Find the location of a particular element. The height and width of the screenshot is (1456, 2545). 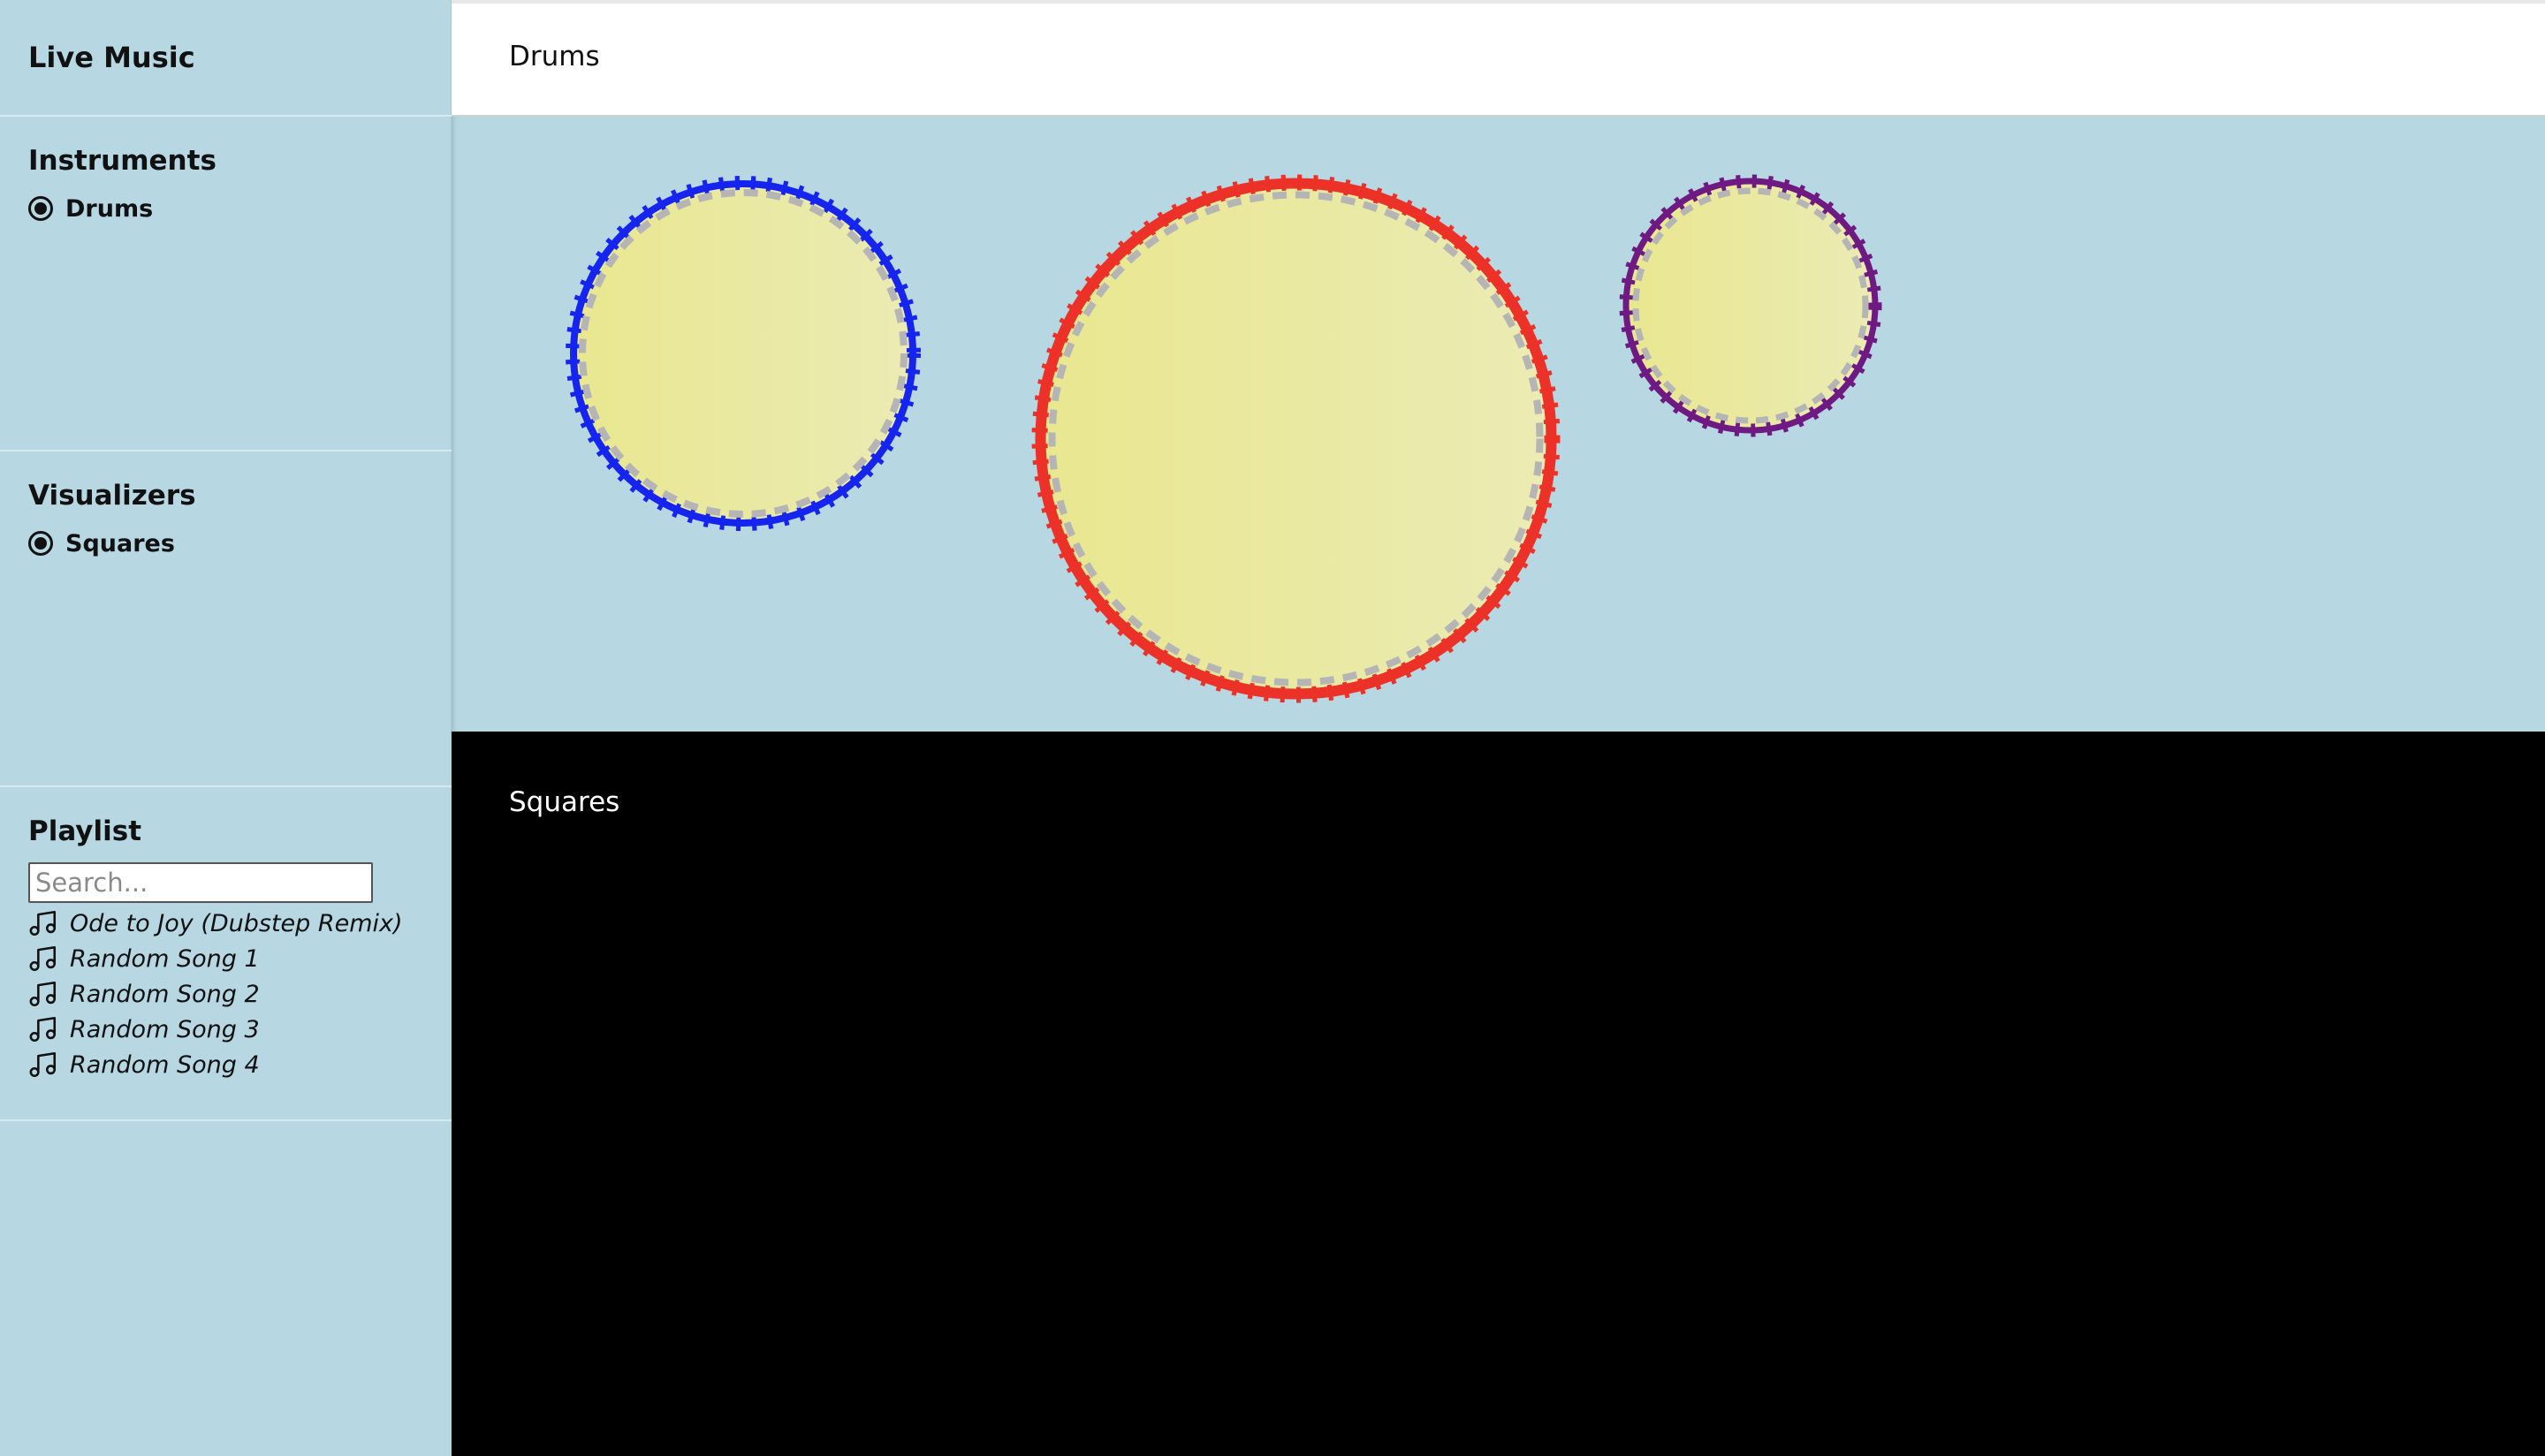

song-item: Random Song 4 is located at coordinates (215, 1064).